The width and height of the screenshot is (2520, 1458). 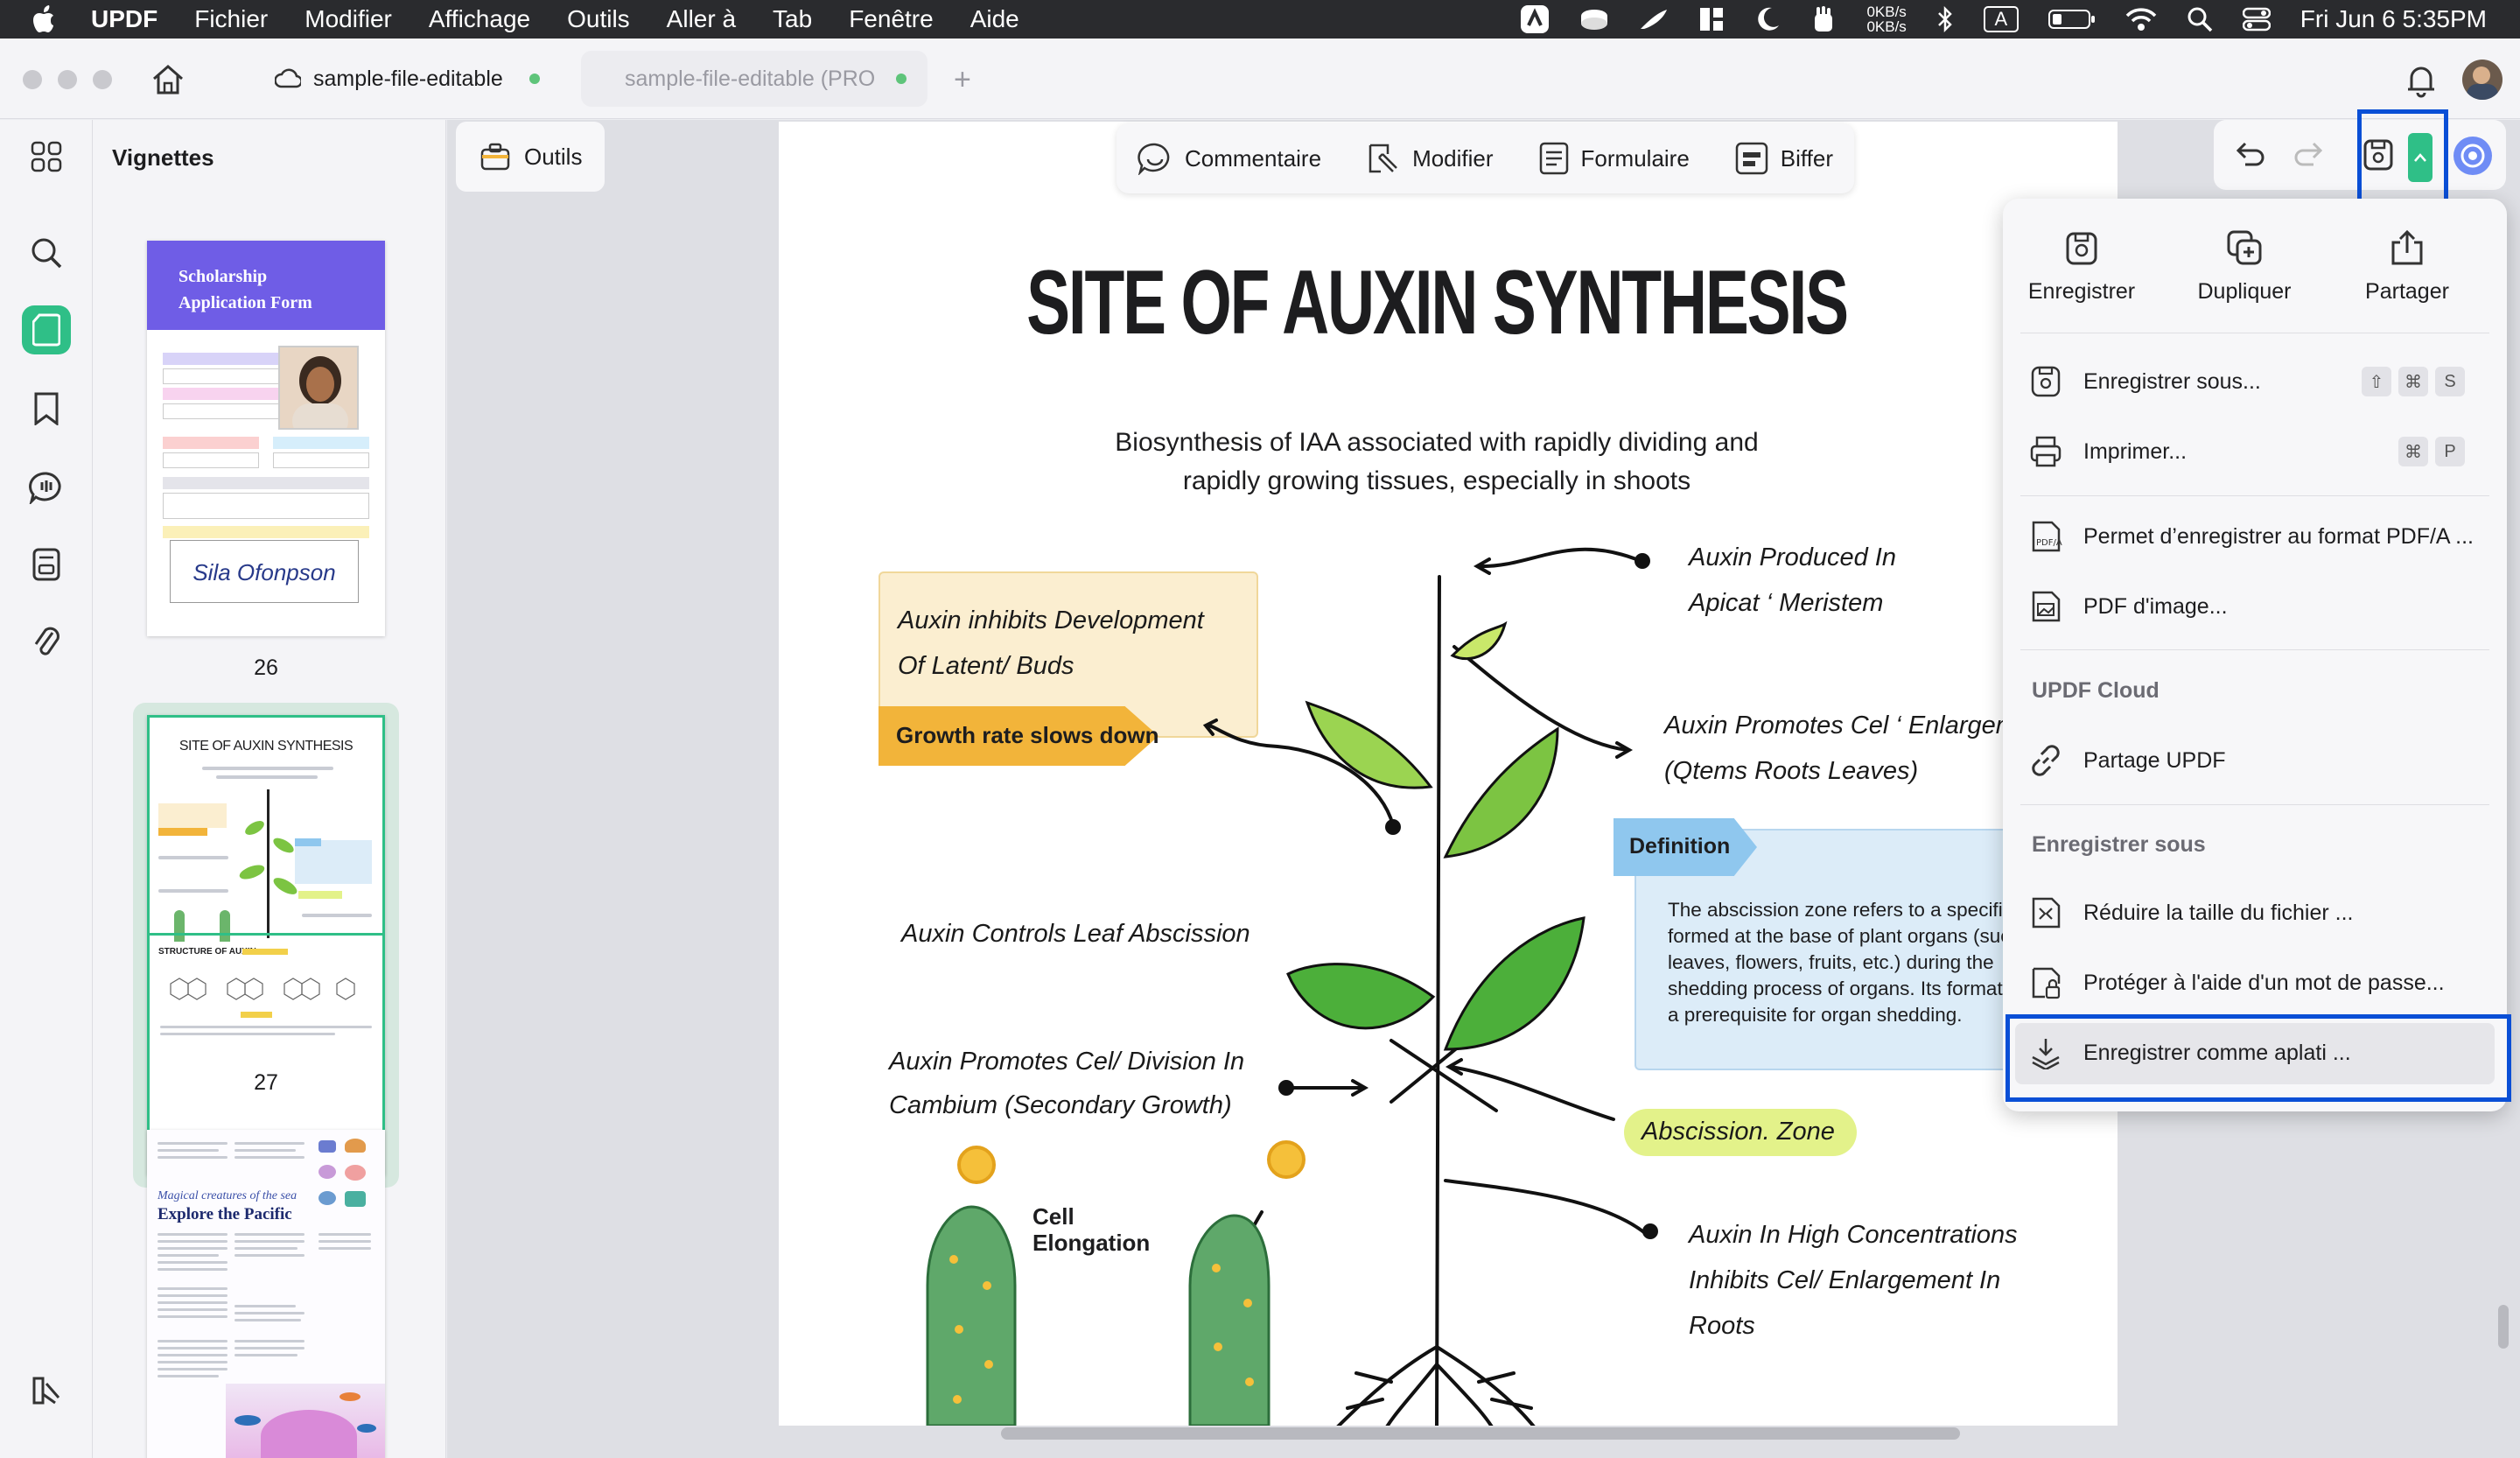 I want to click on redact-icon, so click(x=1751, y=158).